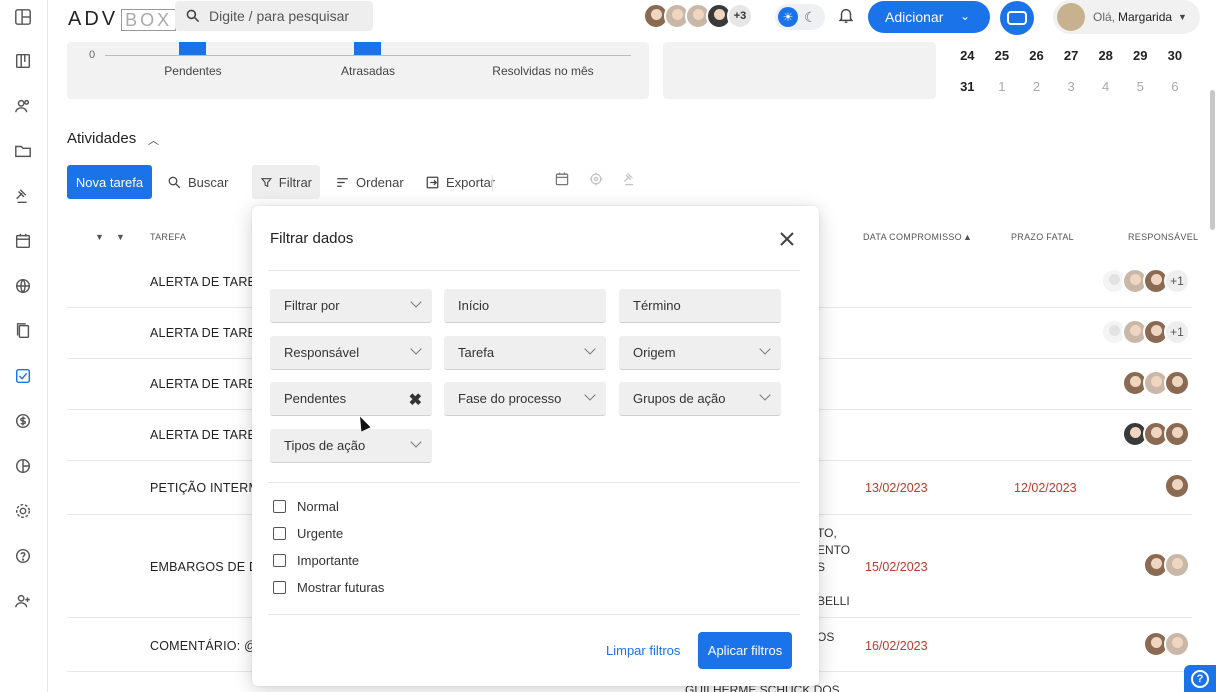 This screenshot has height=692, width=1216. I want to click on calendar-day: 28, so click(1105, 55).